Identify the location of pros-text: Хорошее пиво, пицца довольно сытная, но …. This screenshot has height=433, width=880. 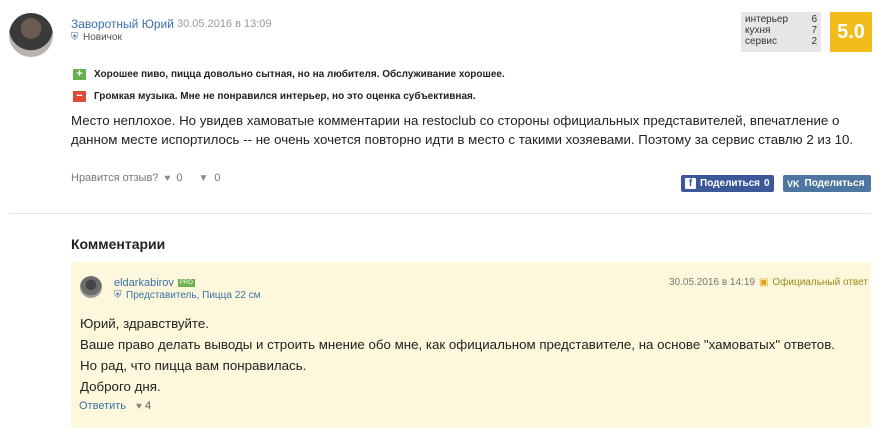
(299, 74).